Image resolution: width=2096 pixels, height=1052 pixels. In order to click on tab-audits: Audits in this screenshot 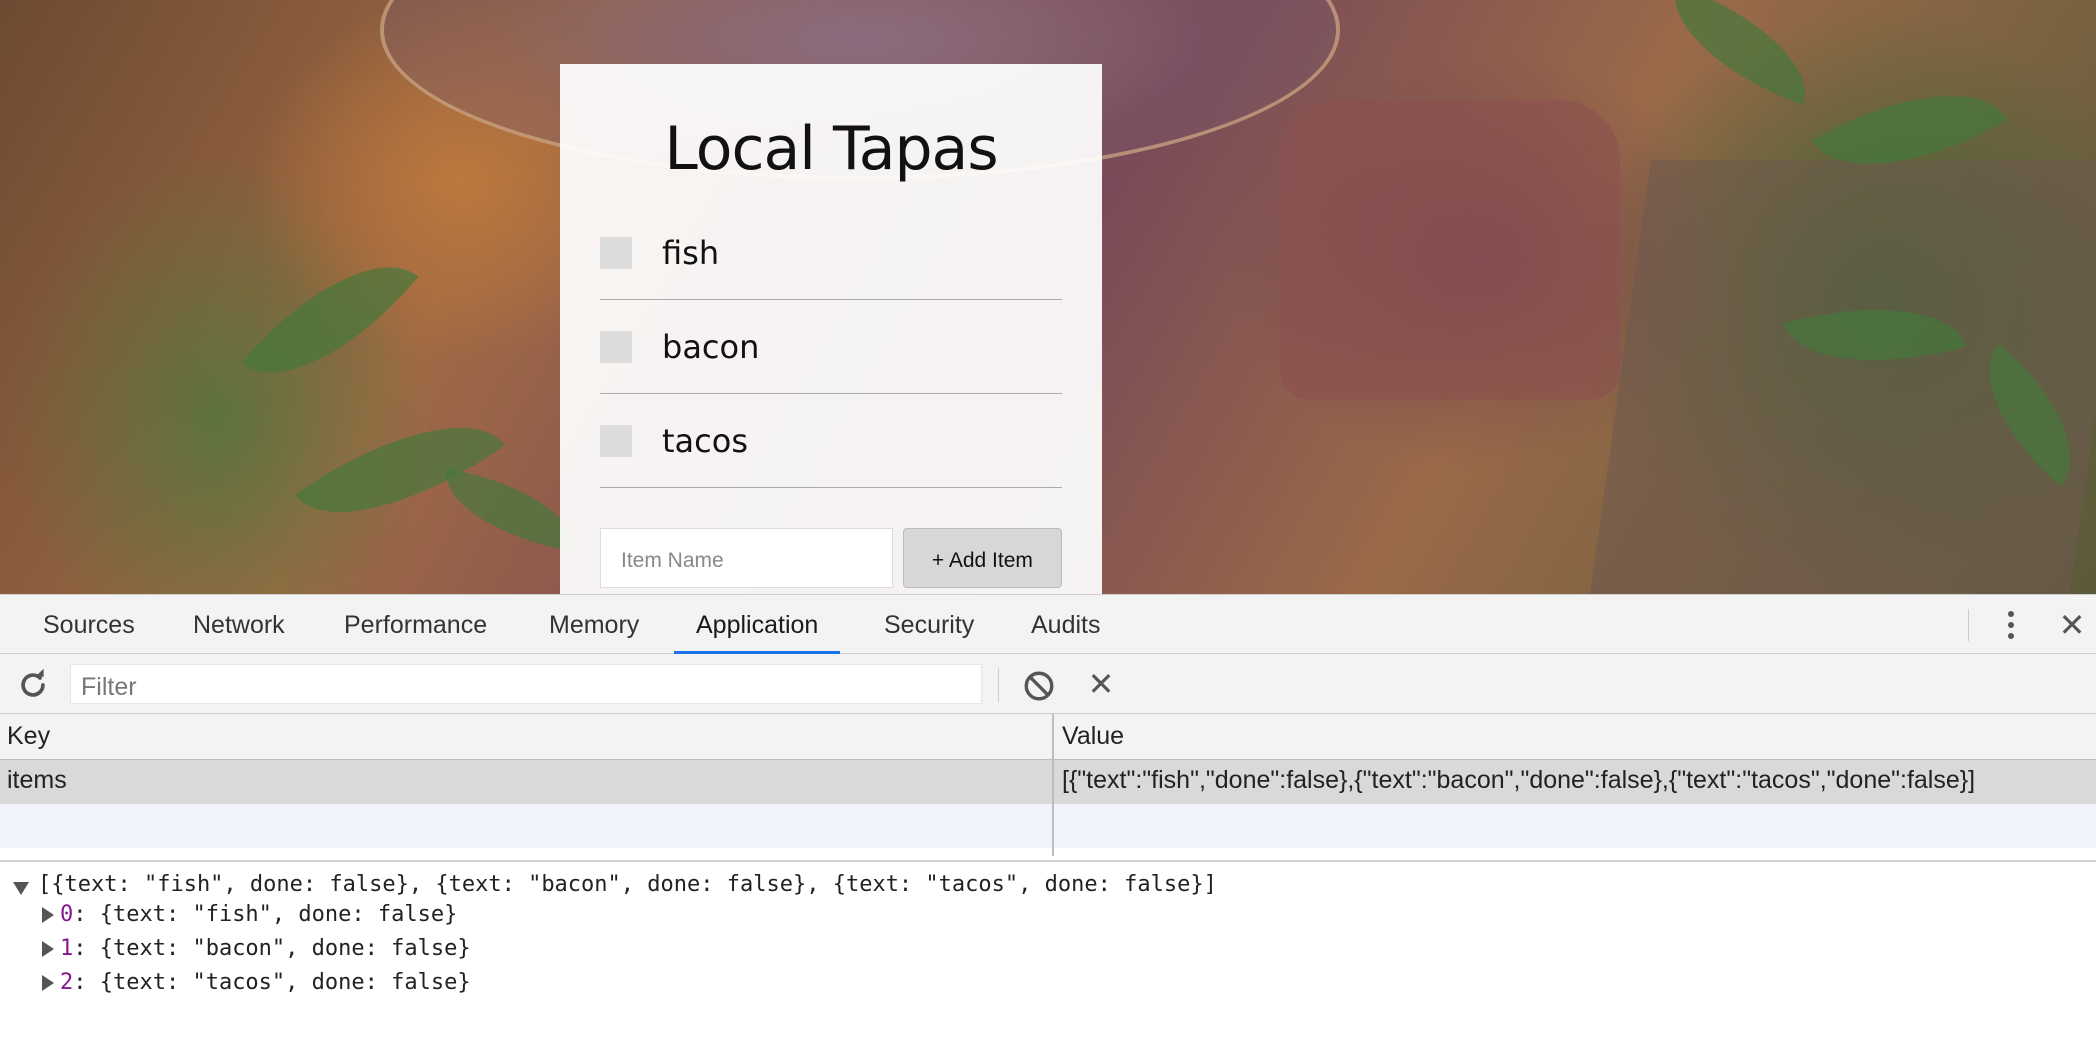, I will do `click(1065, 624)`.